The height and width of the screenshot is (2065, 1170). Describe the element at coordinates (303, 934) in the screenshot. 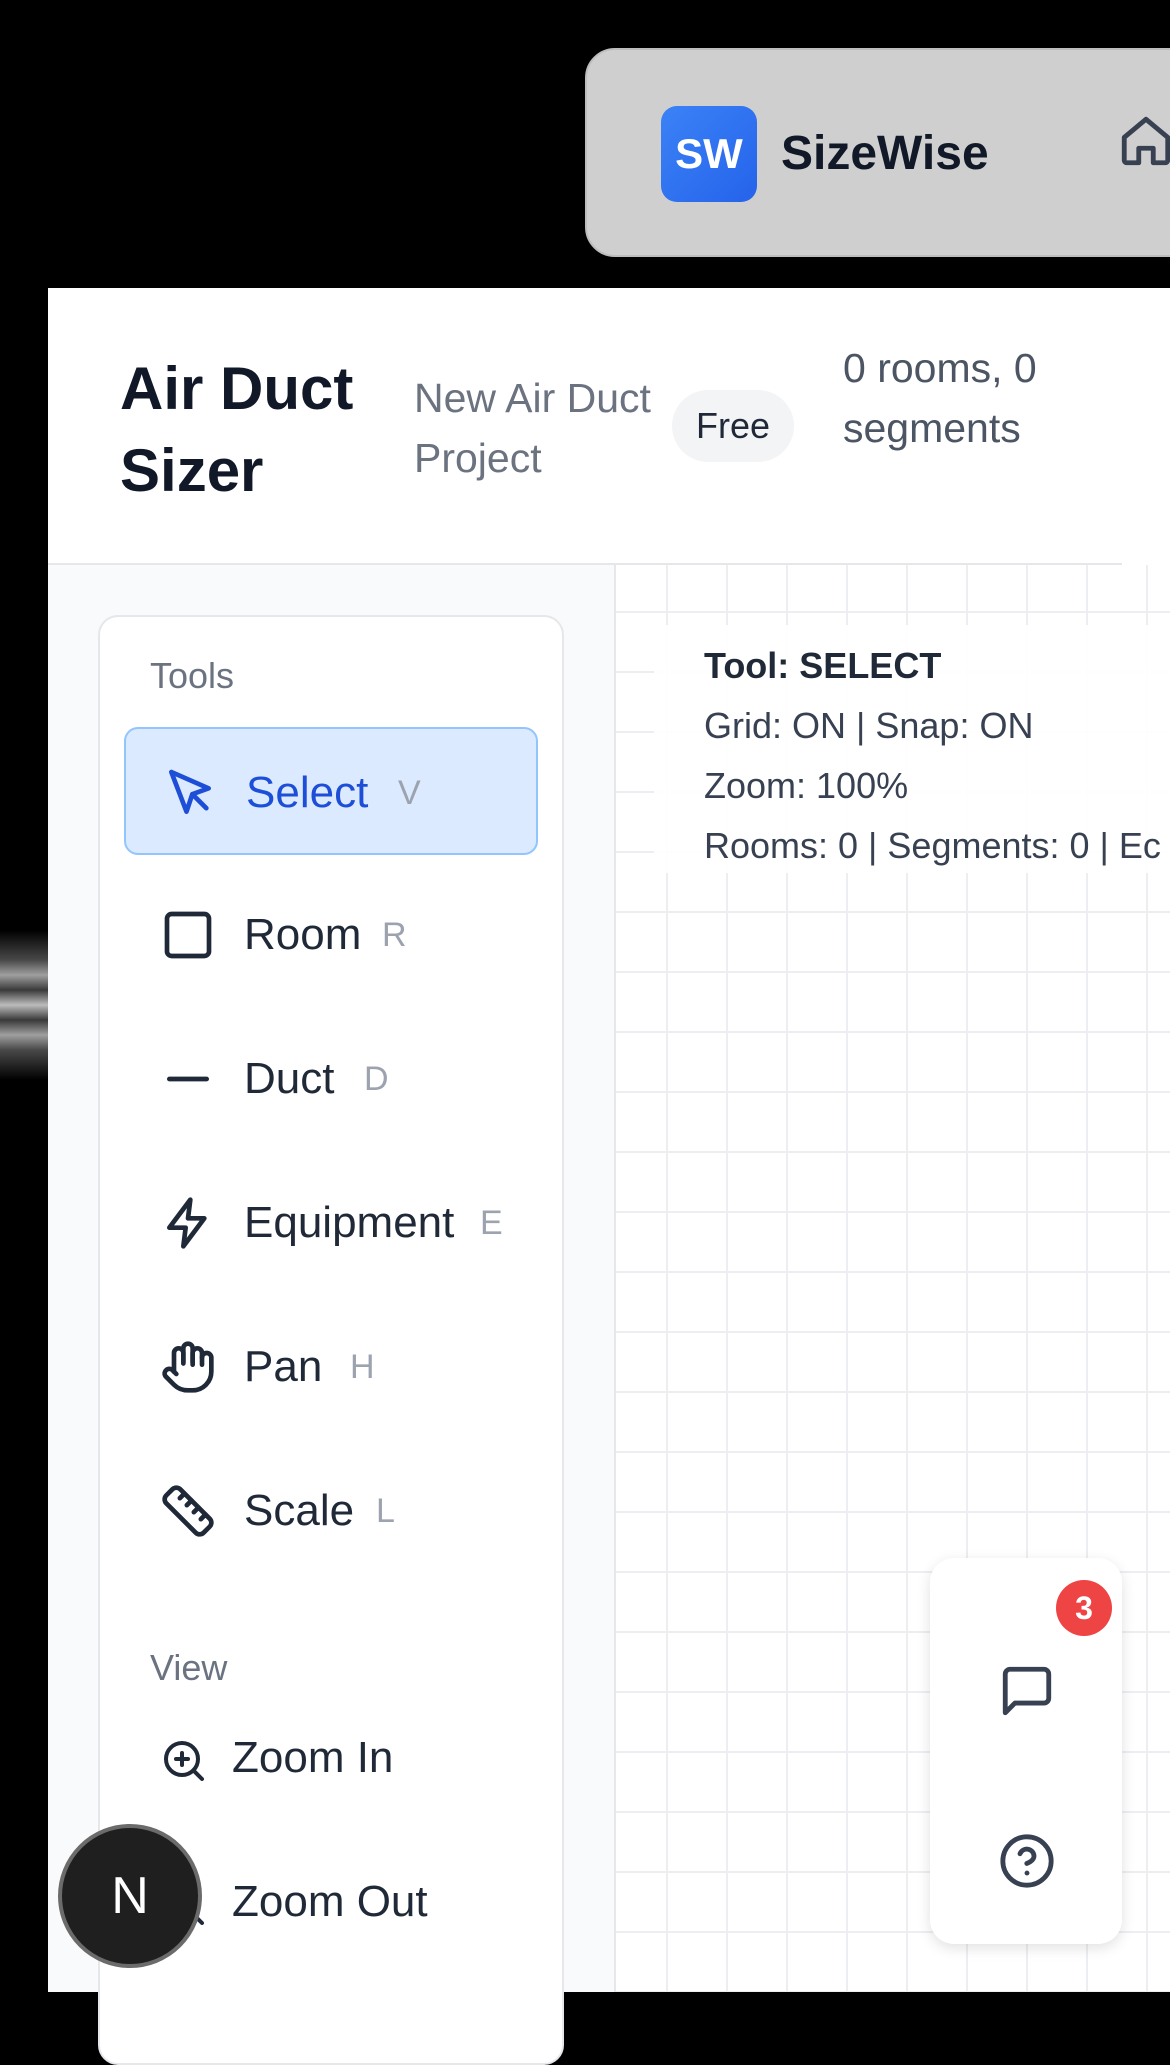

I see `tool-label: Room` at that location.